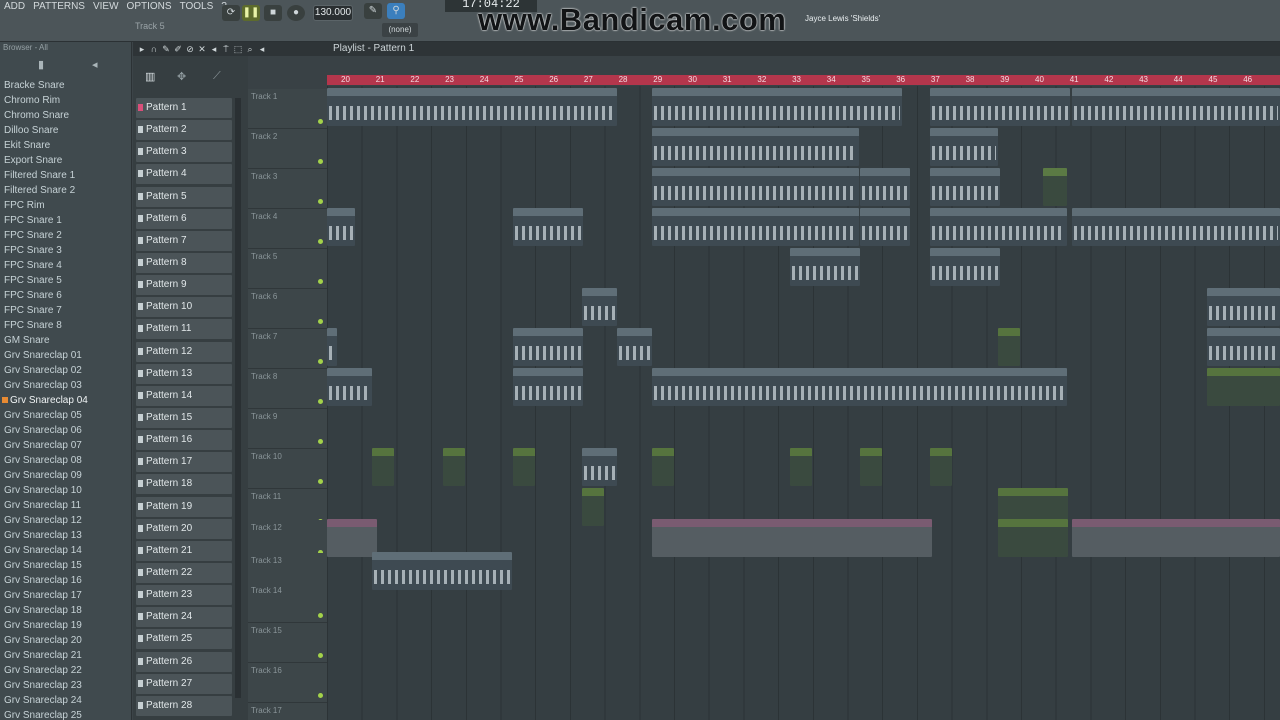 The image size is (1280, 720). I want to click on playlist-clip: Pa..5, so click(341, 227).